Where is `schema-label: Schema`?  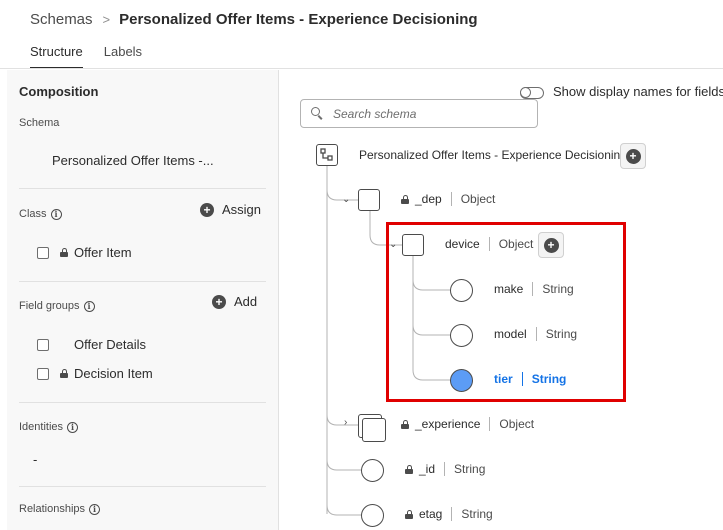
schema-label: Schema is located at coordinates (39, 123).